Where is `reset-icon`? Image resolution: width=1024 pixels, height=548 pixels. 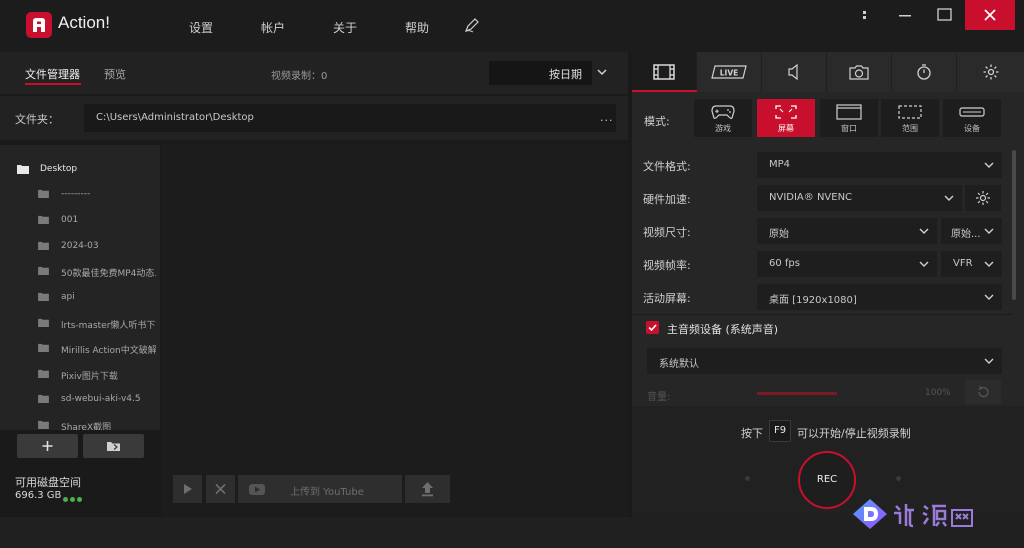
reset-icon is located at coordinates (983, 391).